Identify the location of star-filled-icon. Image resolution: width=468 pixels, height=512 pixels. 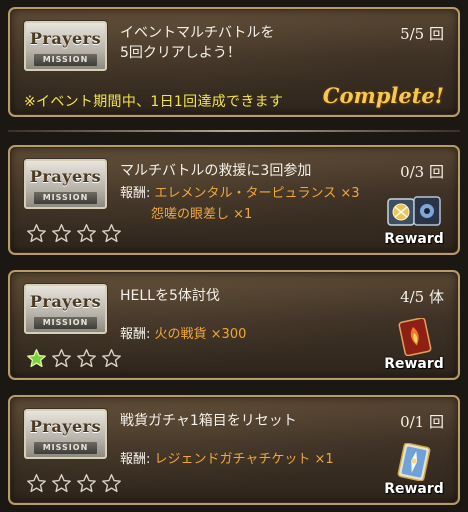
(36, 358).